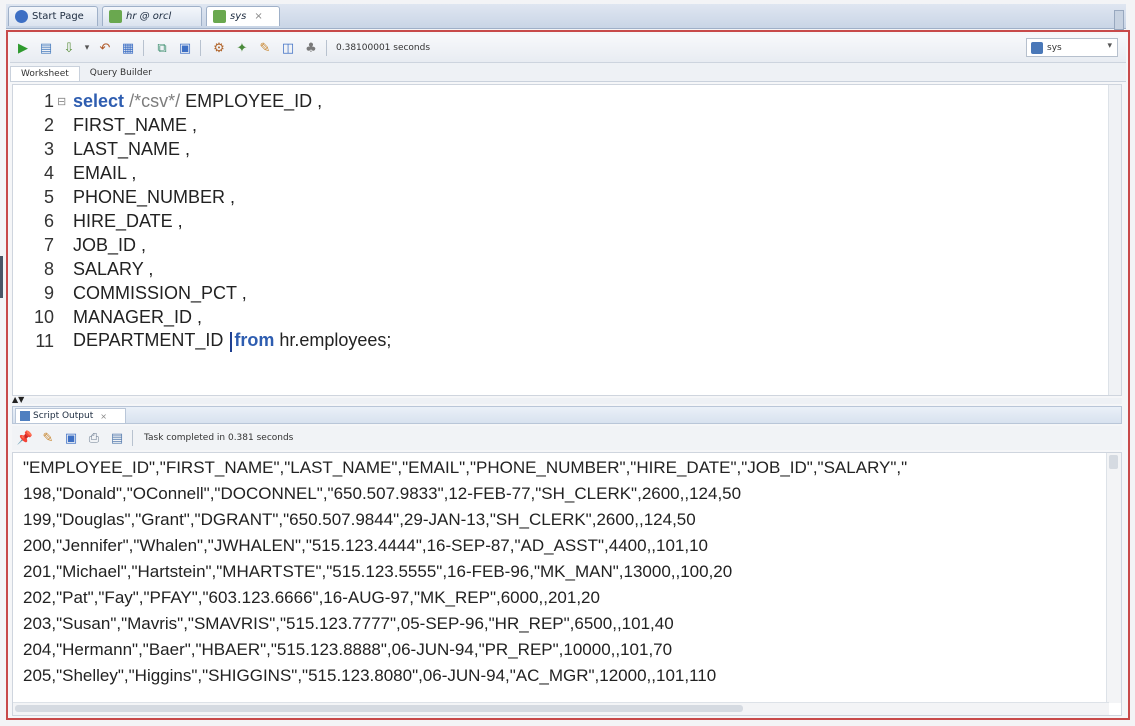 The height and width of the screenshot is (726, 1135). I want to click on save-icon: ▣, so click(71, 438).